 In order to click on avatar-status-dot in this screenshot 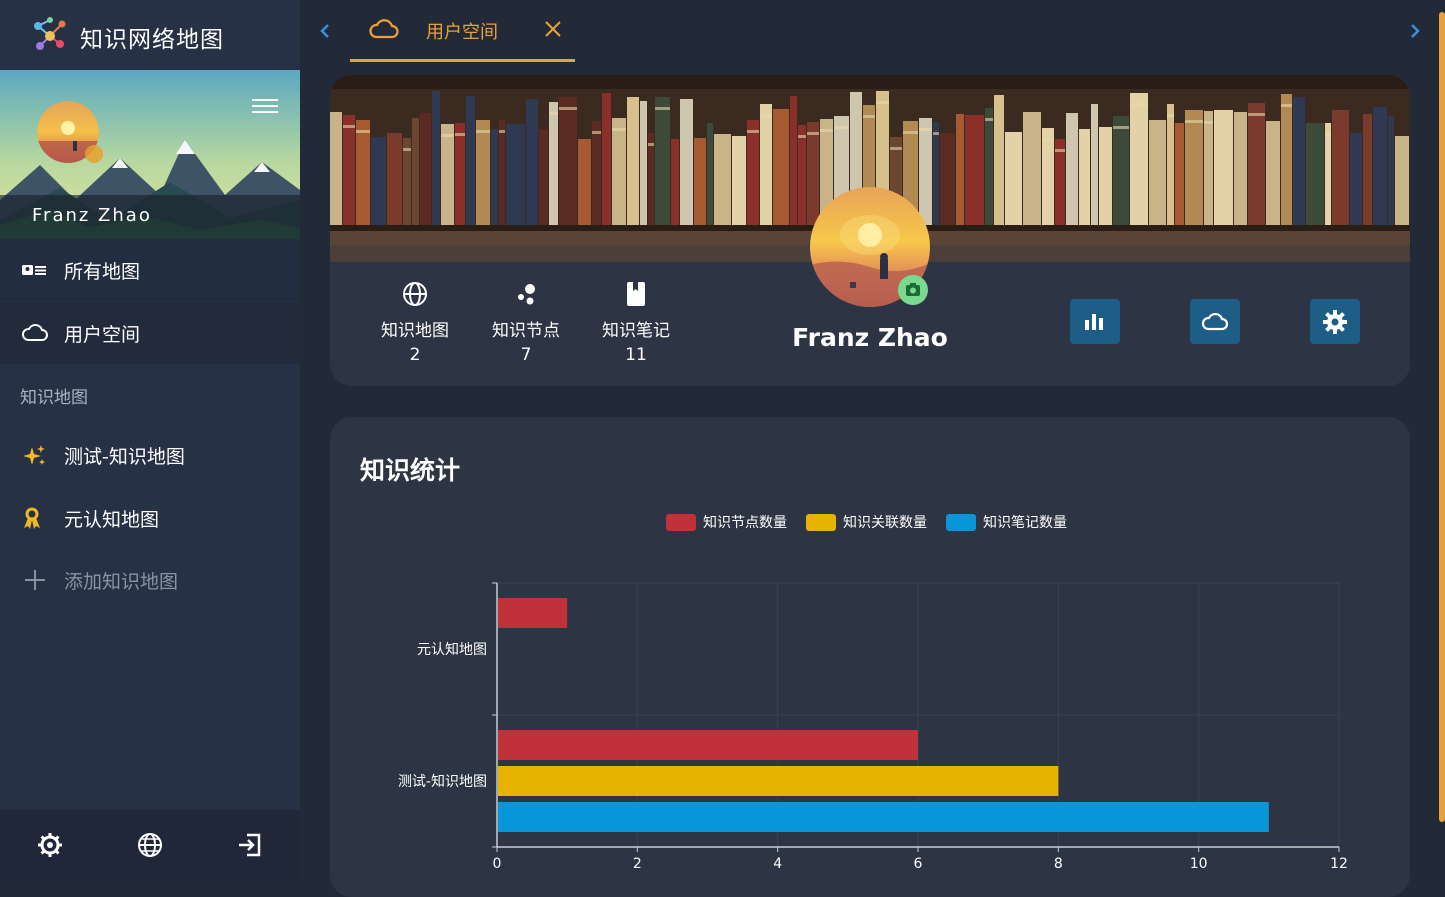, I will do `click(94, 154)`.